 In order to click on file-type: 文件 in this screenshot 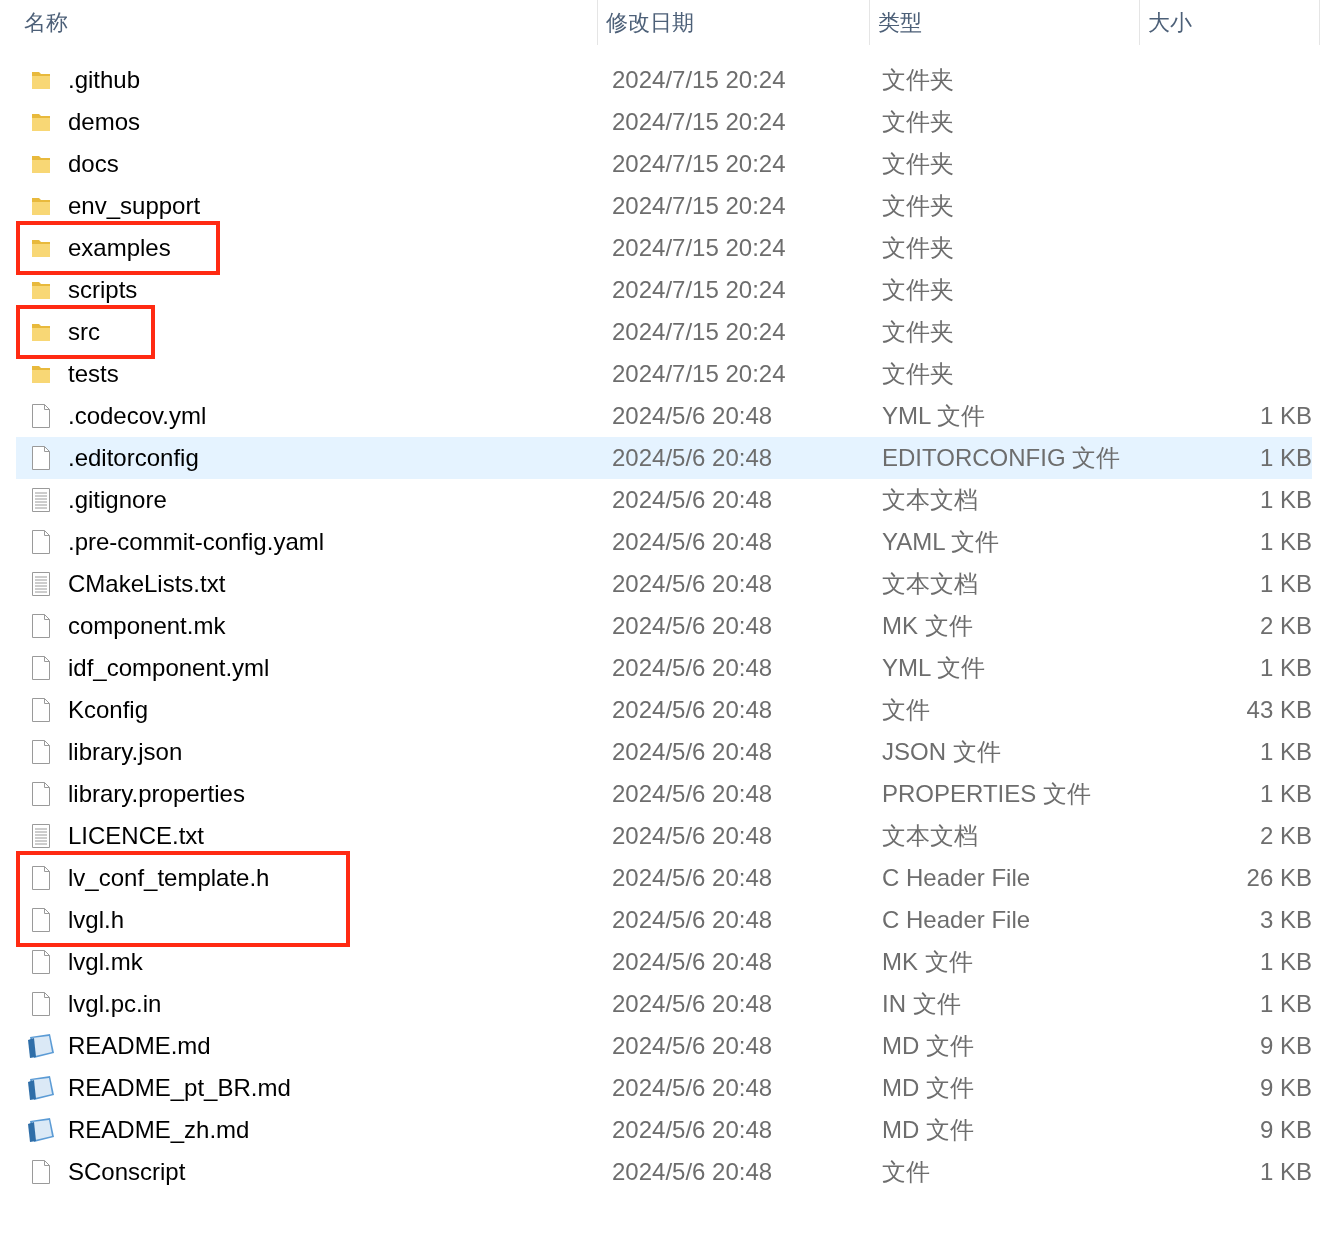, I will do `click(906, 710)`.